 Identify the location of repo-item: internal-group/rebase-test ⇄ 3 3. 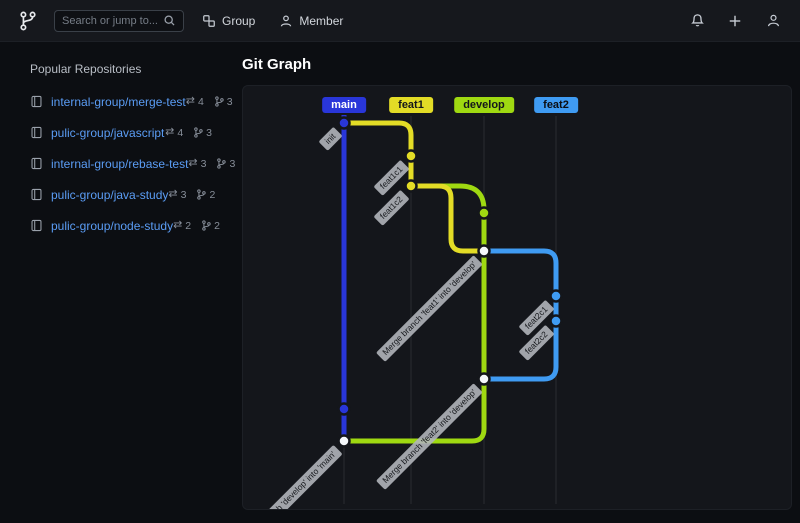
(121, 163).